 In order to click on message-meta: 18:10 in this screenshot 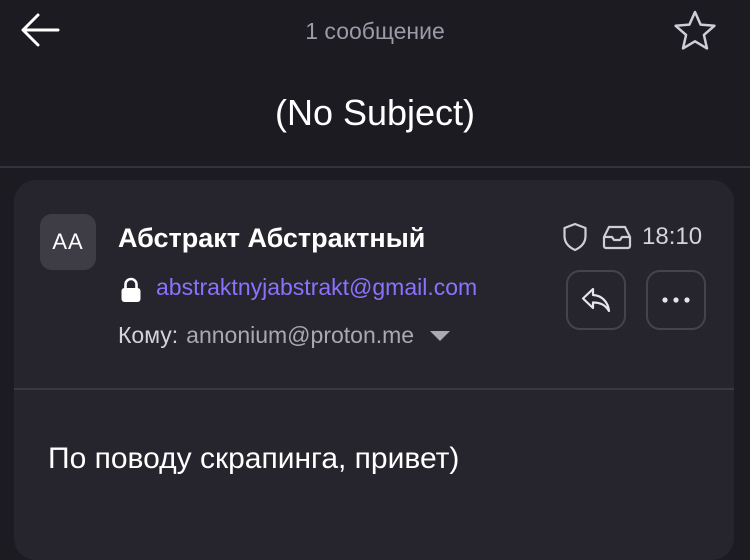, I will do `click(632, 237)`.